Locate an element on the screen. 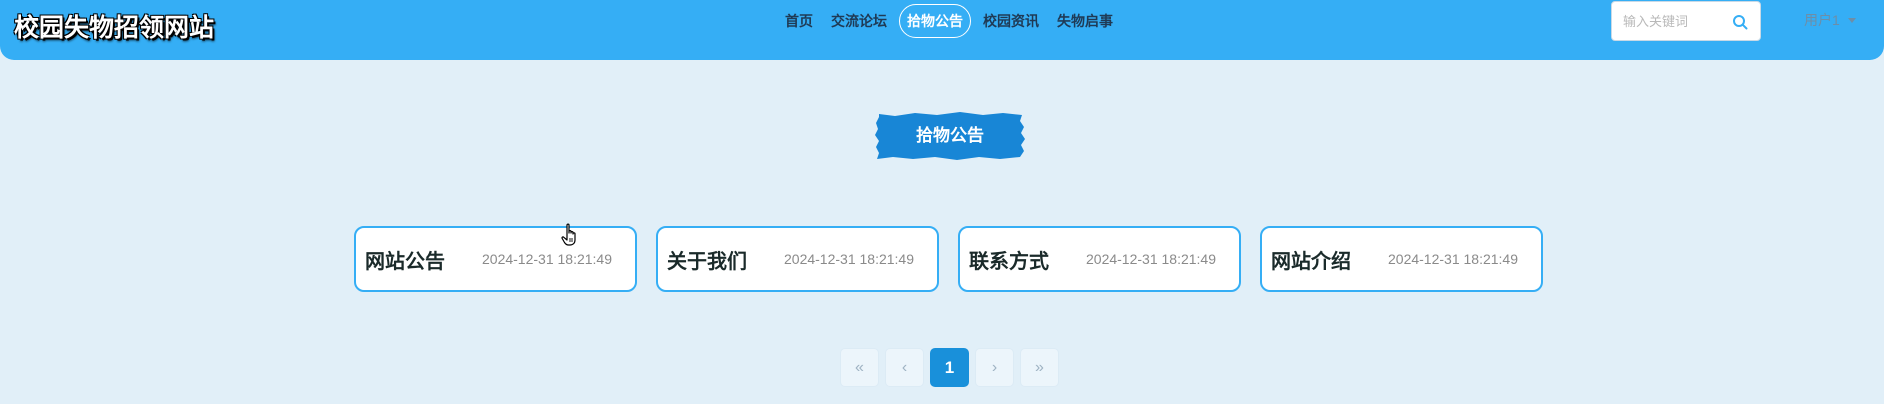  header: 校园失物招领网站 首页 交流论坛 拾物公告 校园资讯 失物启事 用户1 is located at coordinates (942, 30).